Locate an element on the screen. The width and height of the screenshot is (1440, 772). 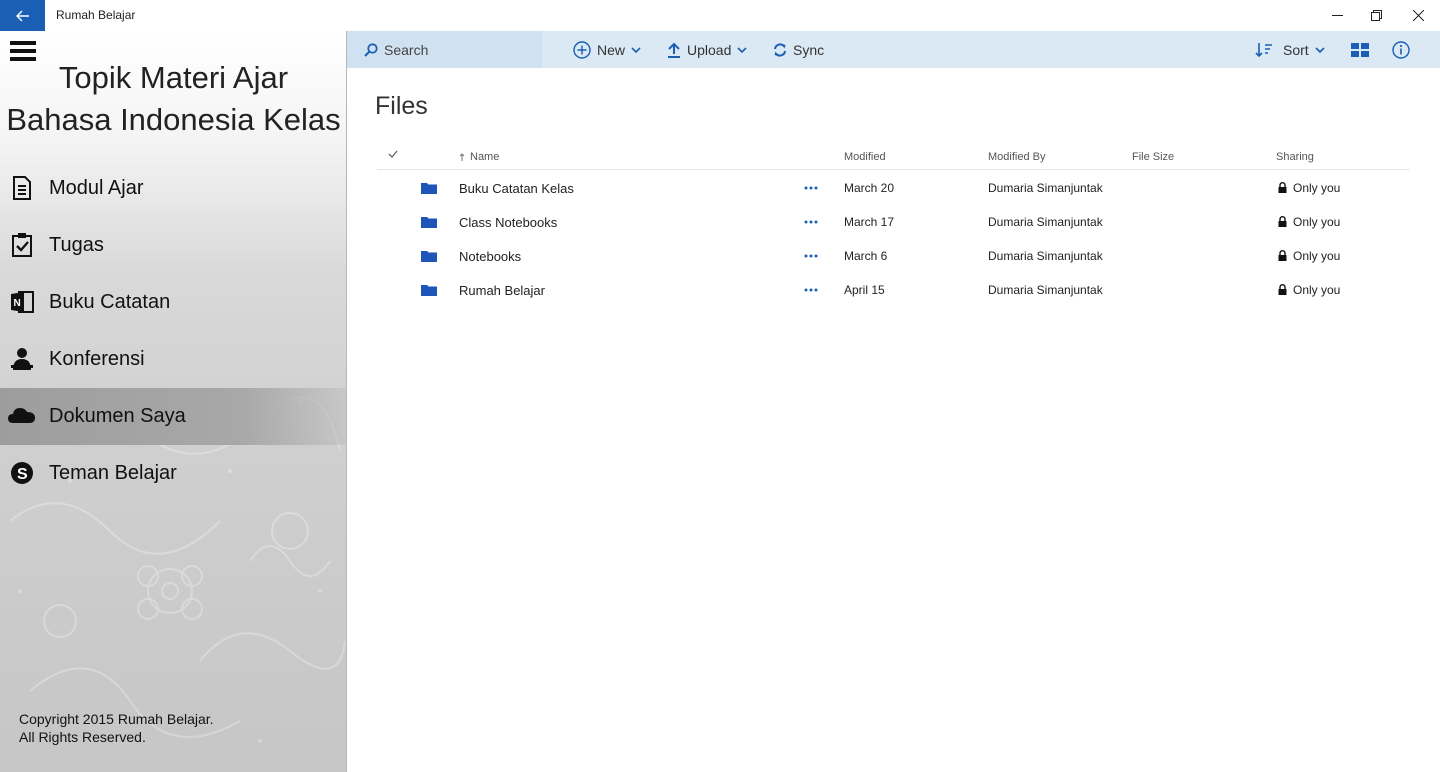
tiles-view-icon is located at coordinates (1360, 49).